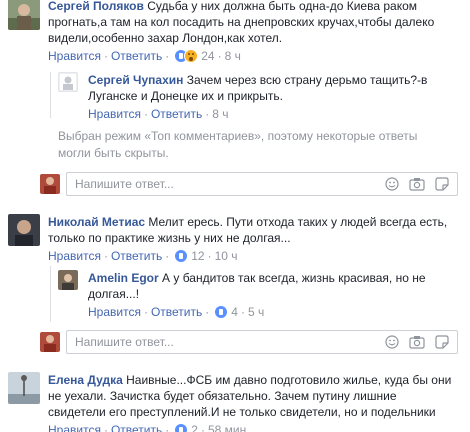 The height and width of the screenshot is (432, 470). Describe the element at coordinates (135, 80) in the screenshot. I see `author-name: Сергей Чупахин` at that location.